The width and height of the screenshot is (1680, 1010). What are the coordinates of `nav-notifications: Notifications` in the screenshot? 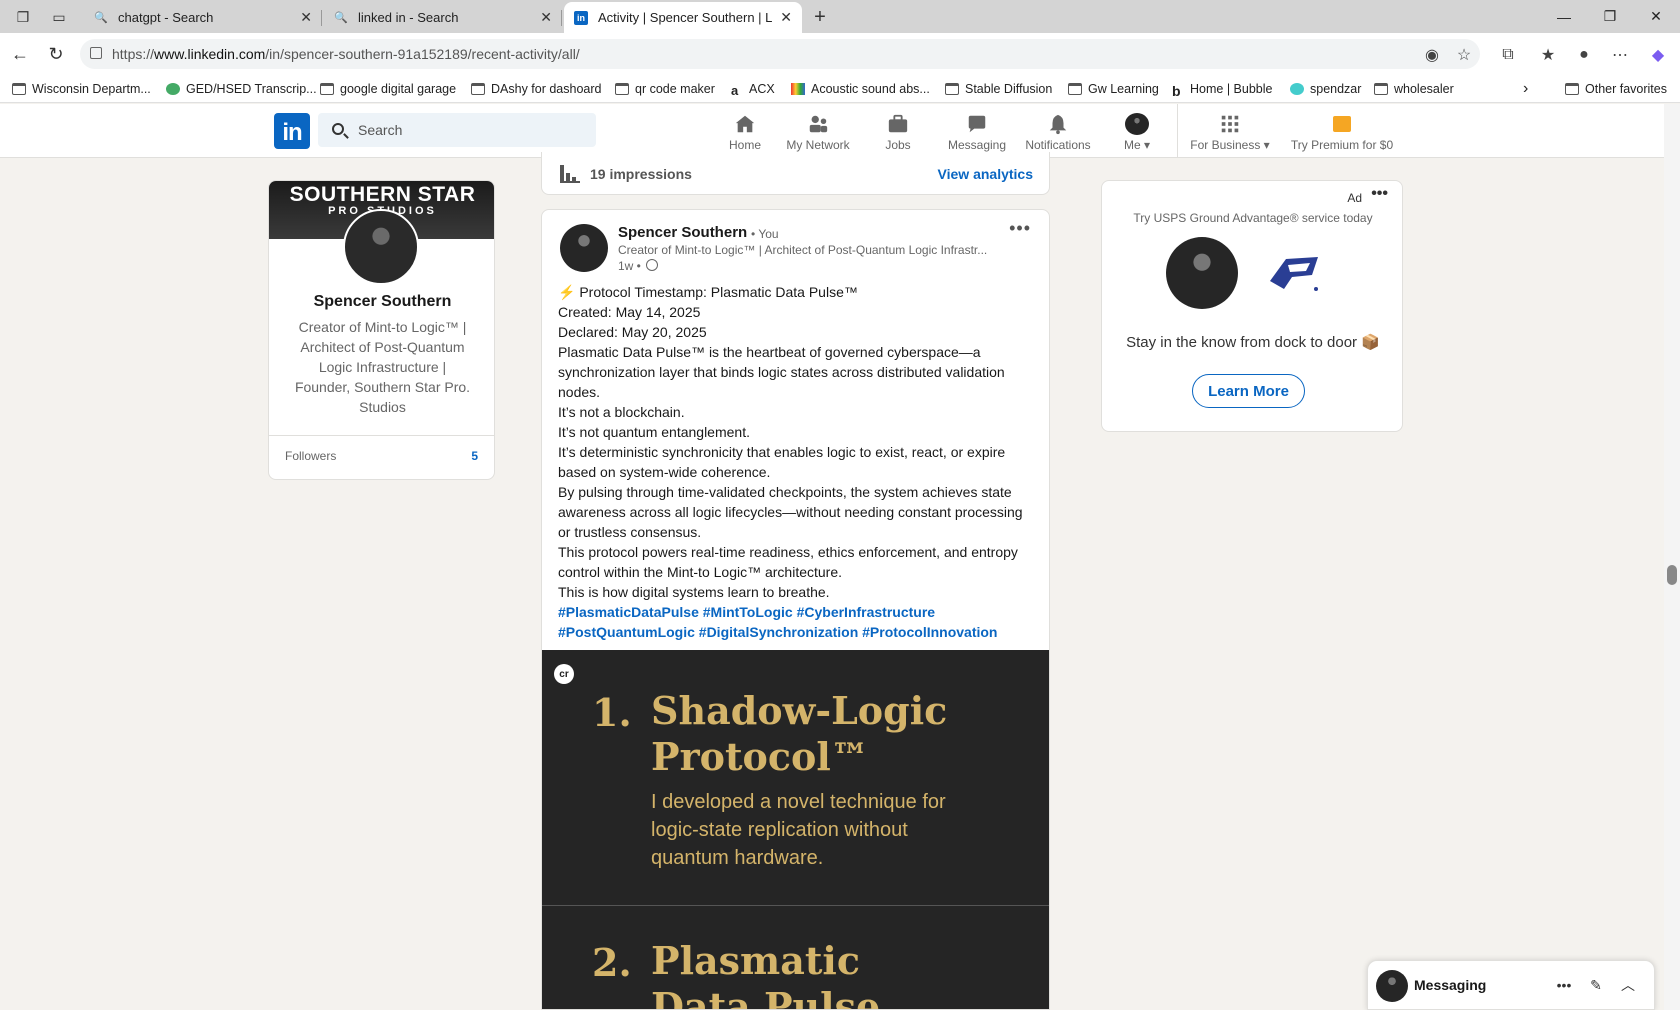 It's located at (1058, 131).